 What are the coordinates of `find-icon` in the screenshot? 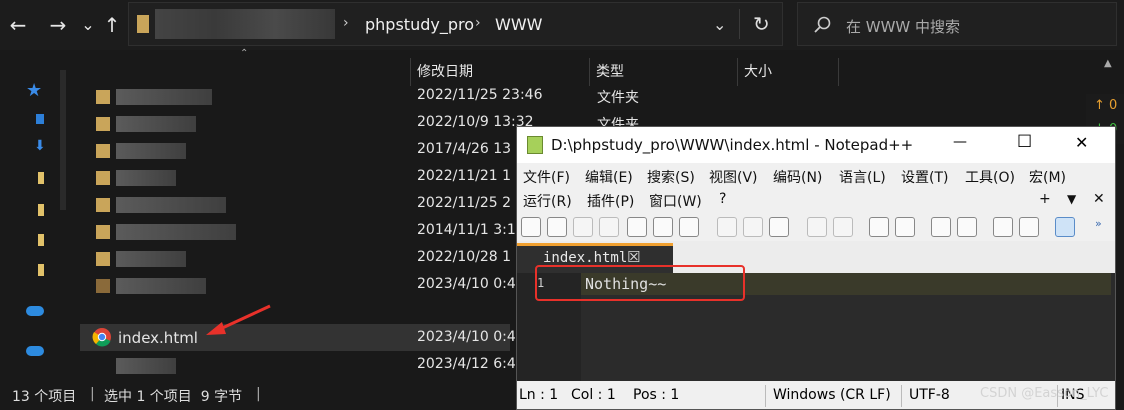 It's located at (879, 227).